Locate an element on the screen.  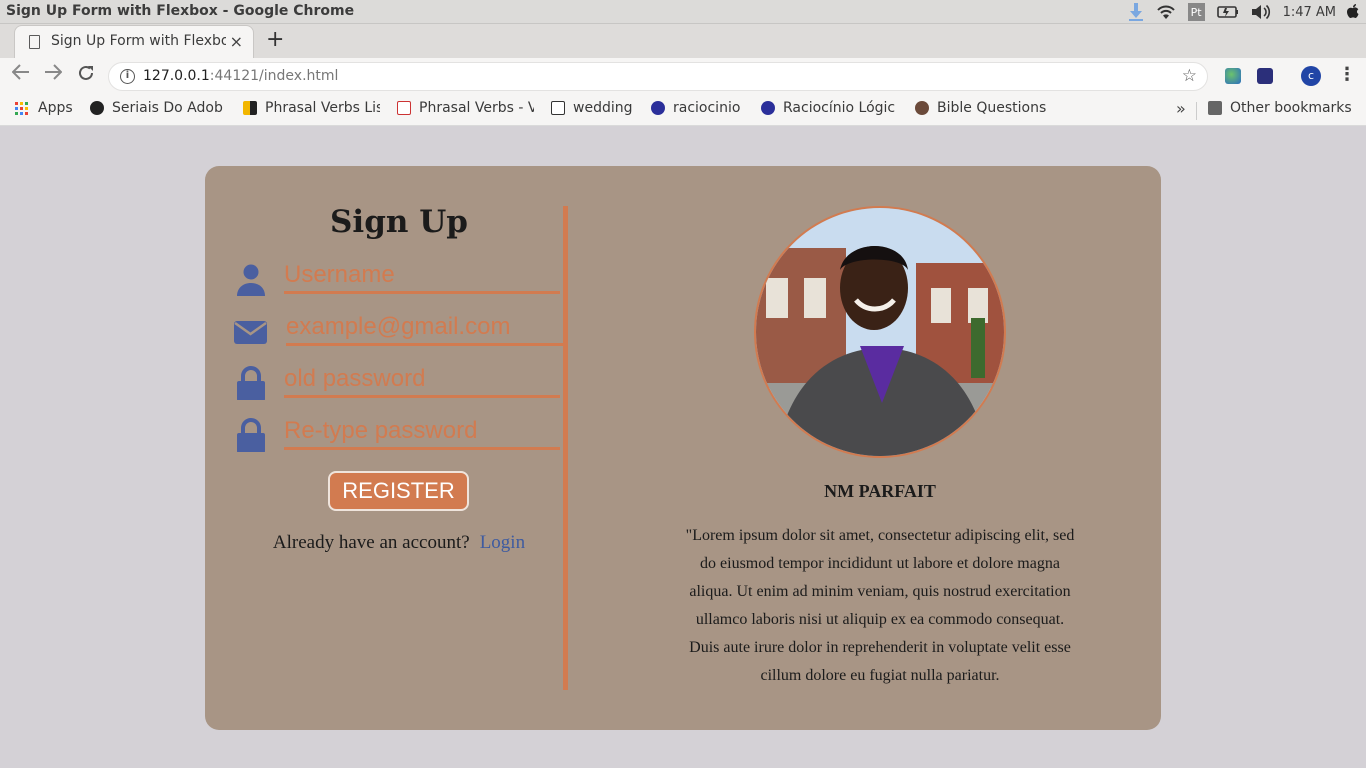
profile-avatar: c is located at coordinates (1311, 76).